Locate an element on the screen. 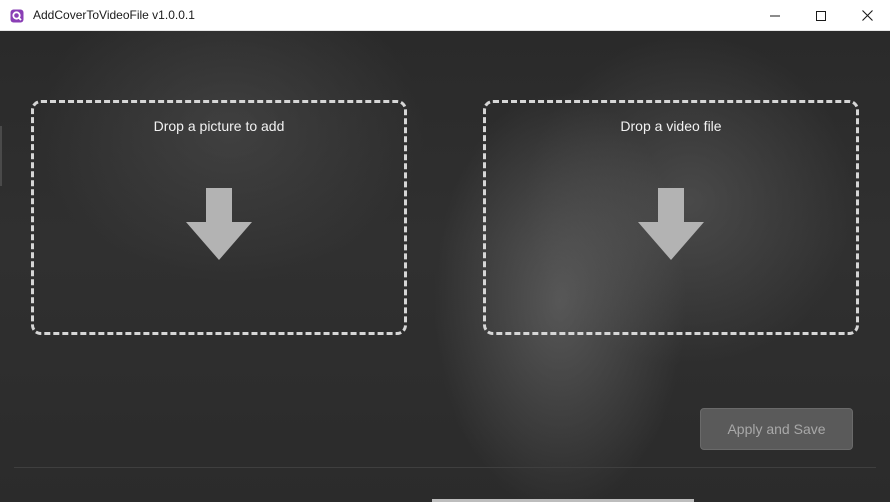 The height and width of the screenshot is (502, 890). close-button is located at coordinates (867, 15).